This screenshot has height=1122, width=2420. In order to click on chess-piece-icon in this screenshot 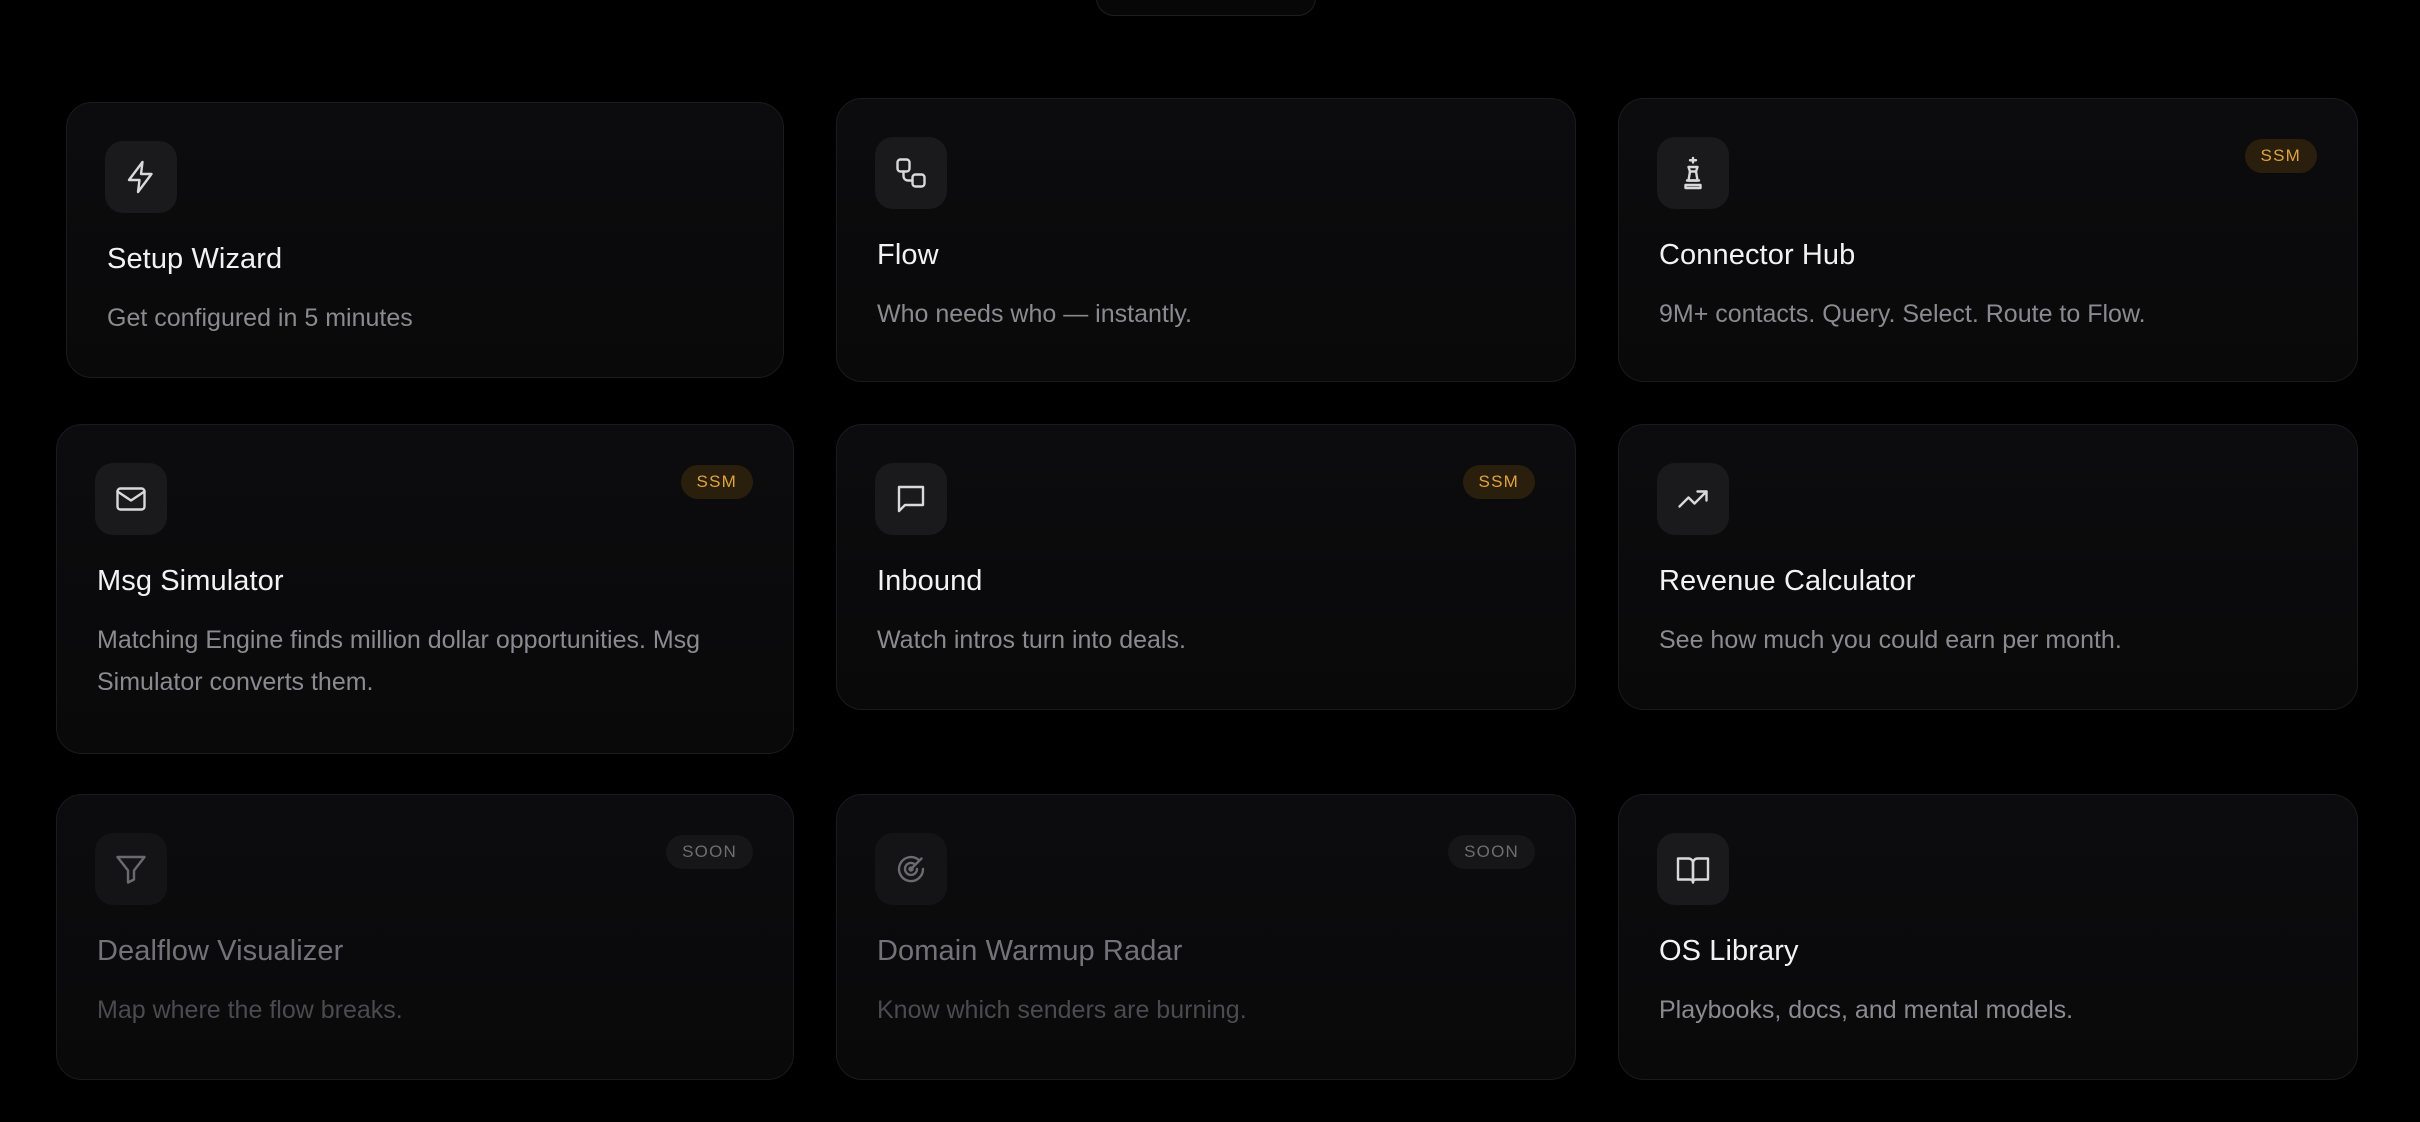, I will do `click(1693, 173)`.